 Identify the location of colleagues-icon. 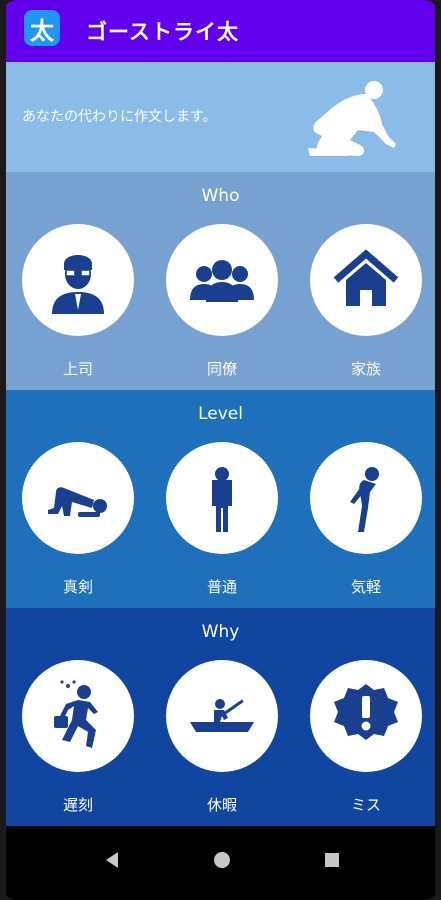
(222, 281).